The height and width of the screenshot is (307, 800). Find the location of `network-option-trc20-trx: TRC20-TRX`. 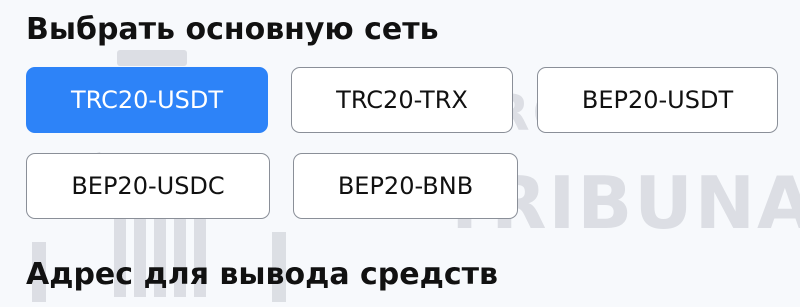

network-option-trc20-trx: TRC20-TRX is located at coordinates (402, 100).